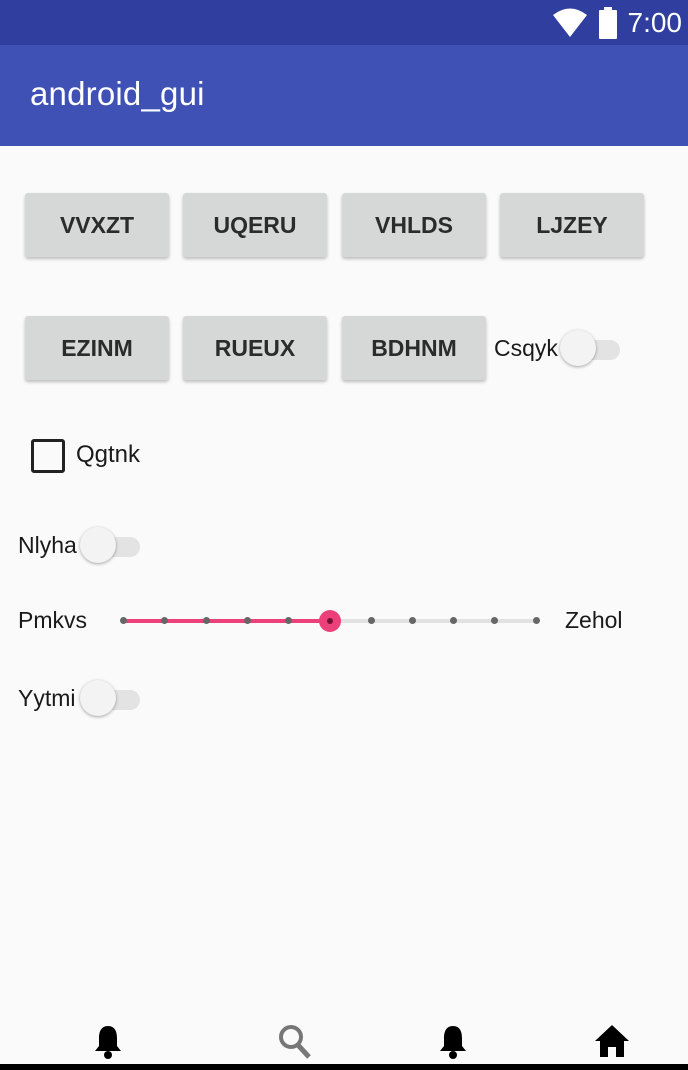 The width and height of the screenshot is (688, 1070). What do you see at coordinates (617, 22) in the screenshot?
I see `status-icons: 7:00` at bounding box center [617, 22].